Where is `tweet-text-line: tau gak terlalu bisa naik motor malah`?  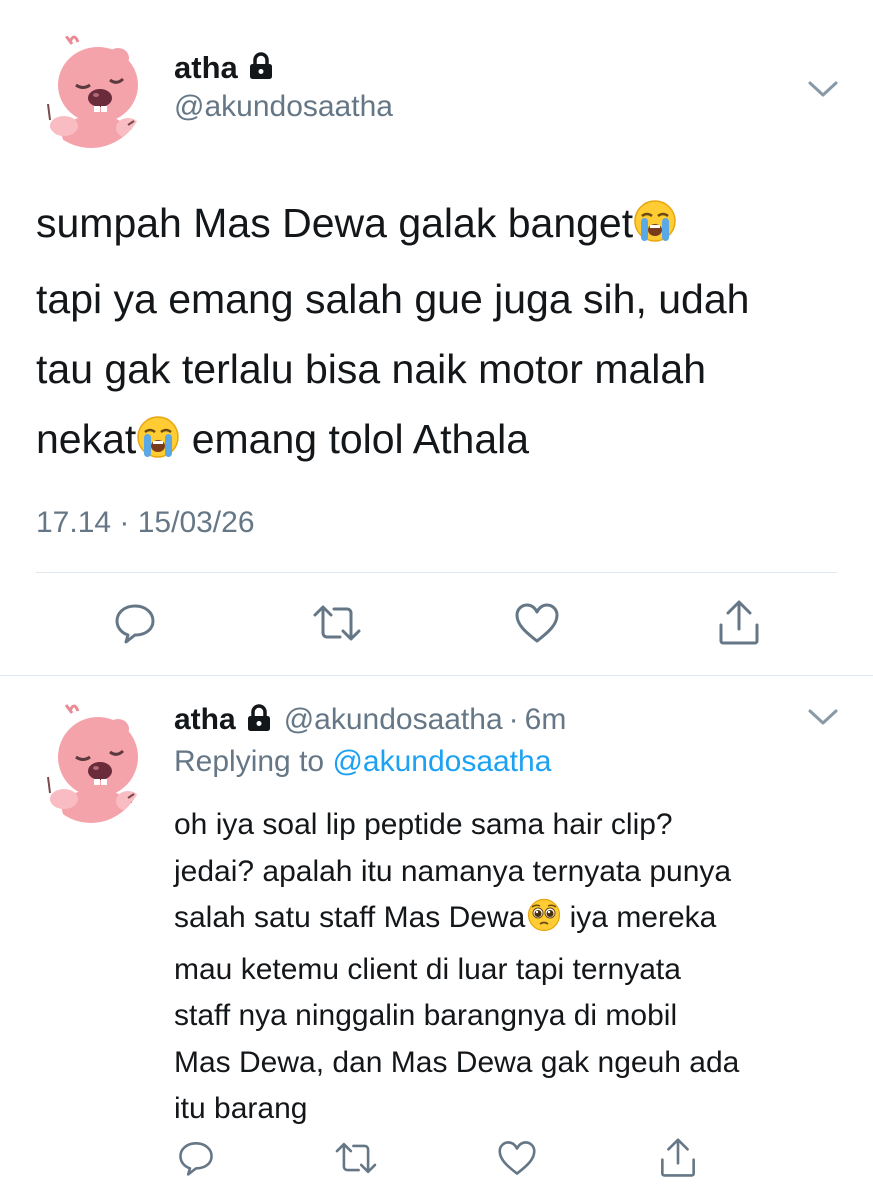
tweet-text-line: tau gak terlalu bisa naik motor malah is located at coordinates (446, 369).